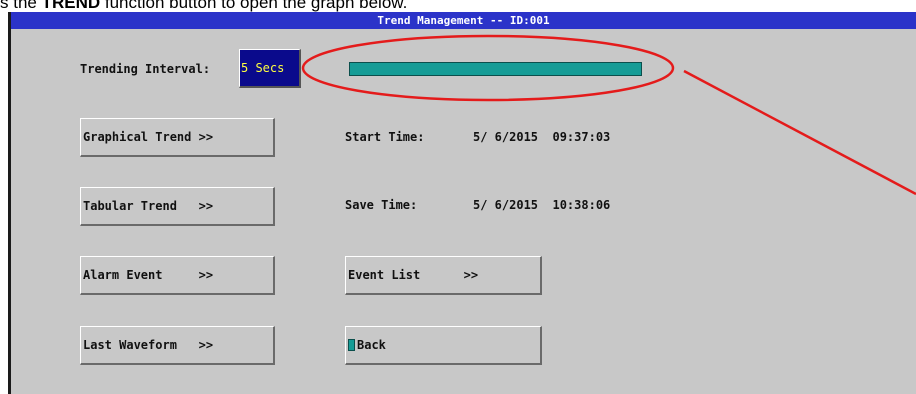 This screenshot has width=916, height=394. I want to click on back-key-icon, so click(351, 345).